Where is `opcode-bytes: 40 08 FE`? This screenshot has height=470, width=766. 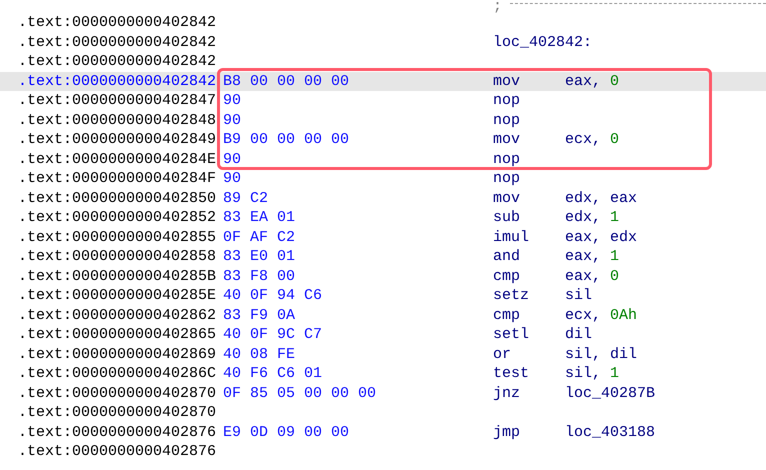 opcode-bytes: 40 08 FE is located at coordinates (259, 354).